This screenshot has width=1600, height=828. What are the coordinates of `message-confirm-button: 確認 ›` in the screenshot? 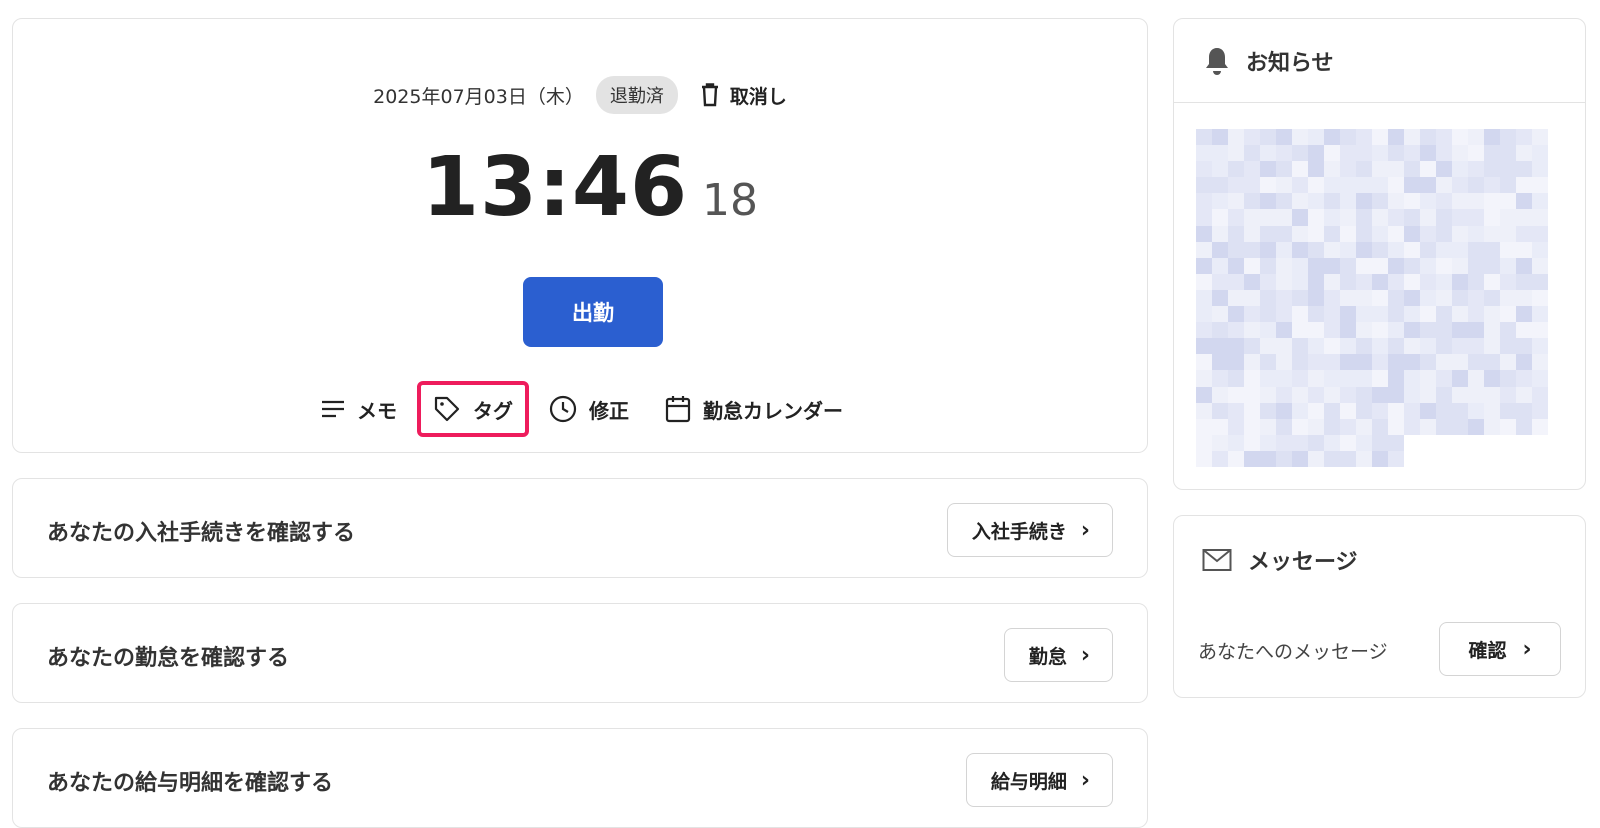 It's located at (1500, 649).